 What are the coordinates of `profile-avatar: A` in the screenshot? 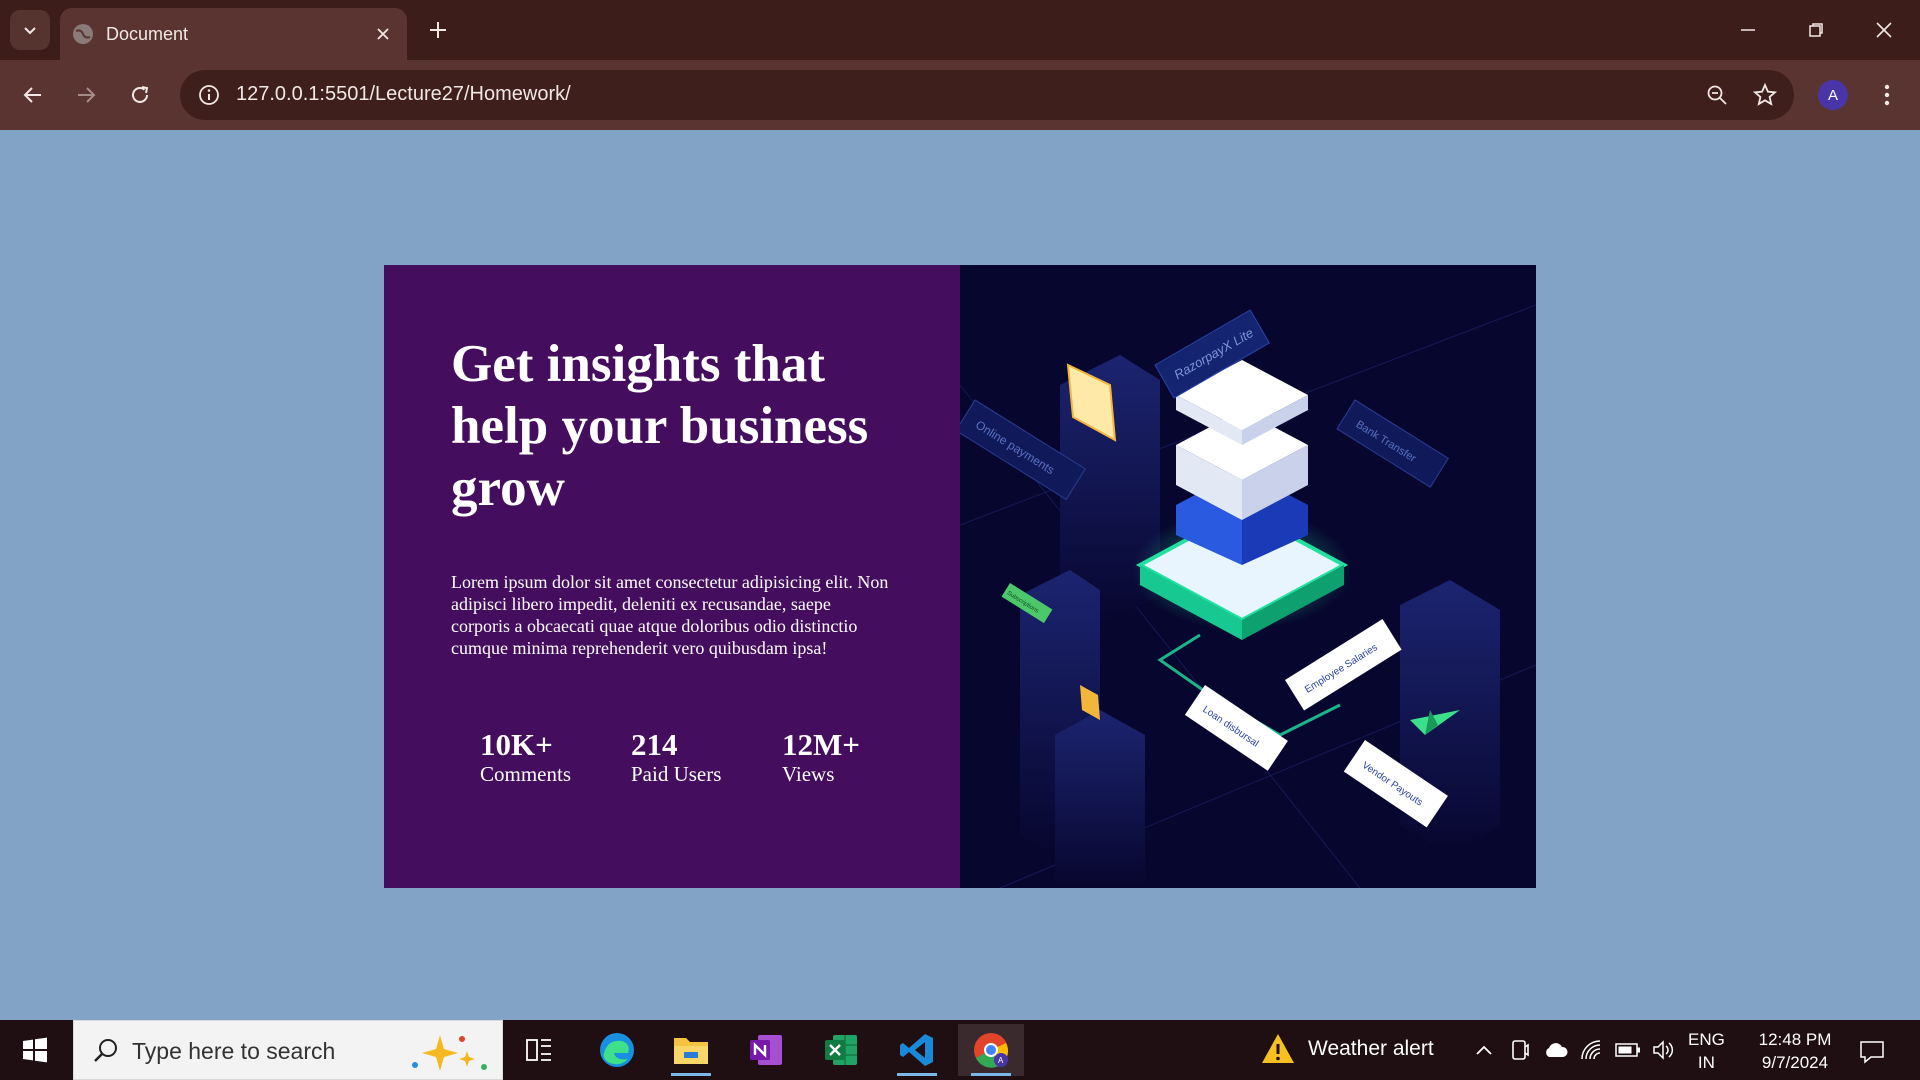 It's located at (1833, 95).